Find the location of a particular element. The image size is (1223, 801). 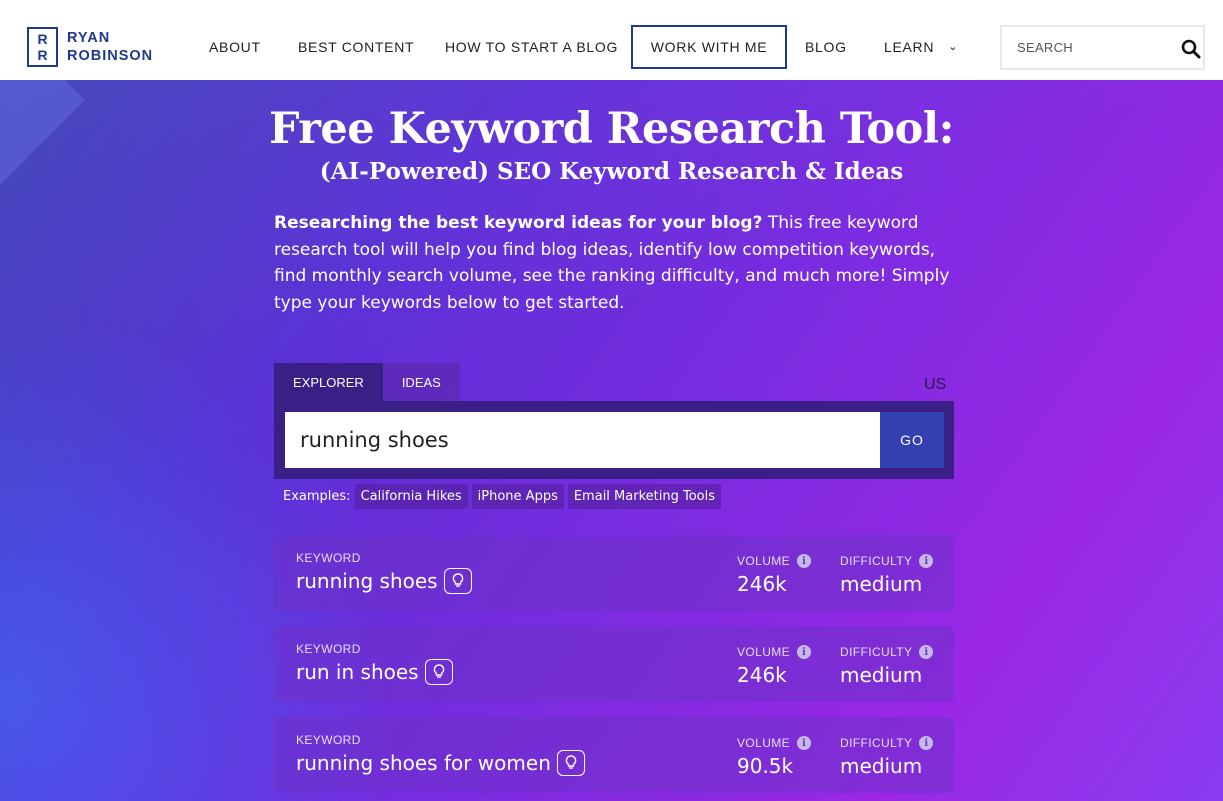

keyword-value: run in shoes is located at coordinates (374, 672).